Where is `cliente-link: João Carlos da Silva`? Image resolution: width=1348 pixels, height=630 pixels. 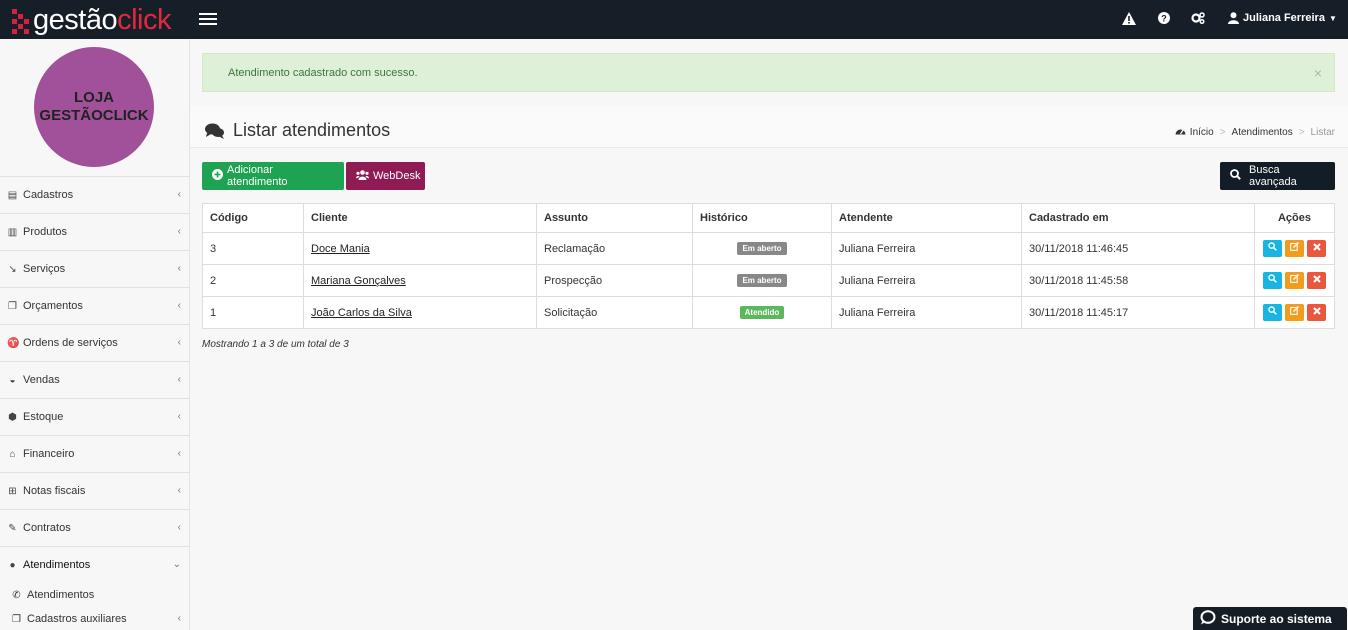
cliente-link: João Carlos da Silva is located at coordinates (361, 313).